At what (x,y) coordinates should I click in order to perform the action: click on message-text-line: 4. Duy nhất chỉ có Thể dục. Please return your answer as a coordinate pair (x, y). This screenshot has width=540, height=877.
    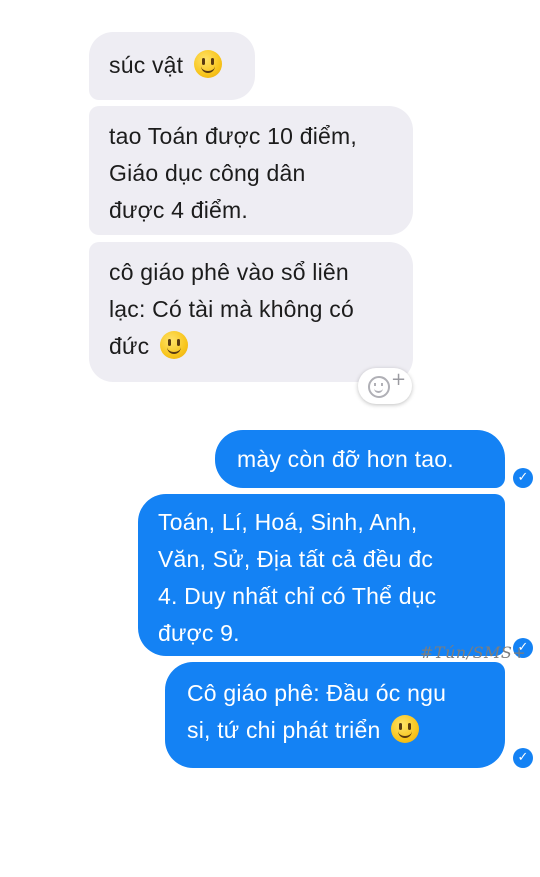
    Looking at the image, I should click on (297, 596).